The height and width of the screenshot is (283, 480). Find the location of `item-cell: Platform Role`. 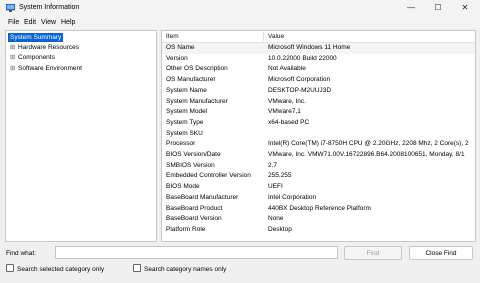

item-cell: Platform Role is located at coordinates (186, 229).